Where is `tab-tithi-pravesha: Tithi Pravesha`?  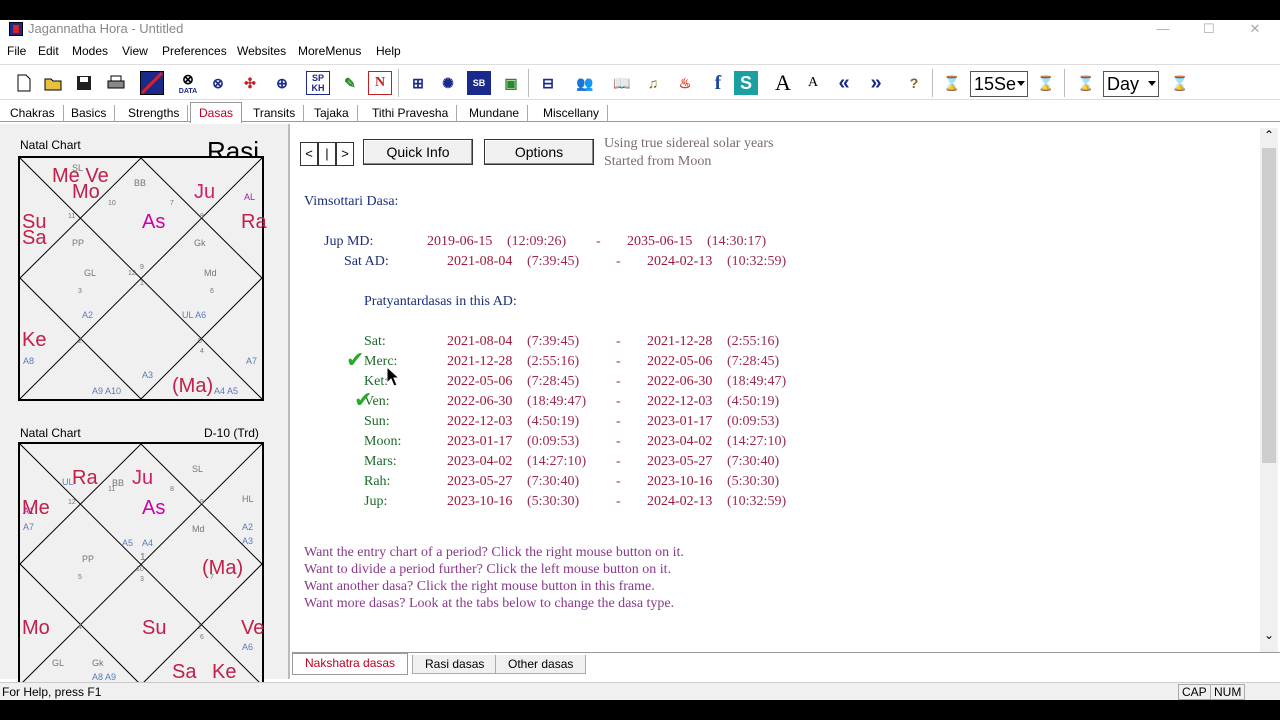
tab-tithi-pravesha: Tithi Pravesha is located at coordinates (411, 113).